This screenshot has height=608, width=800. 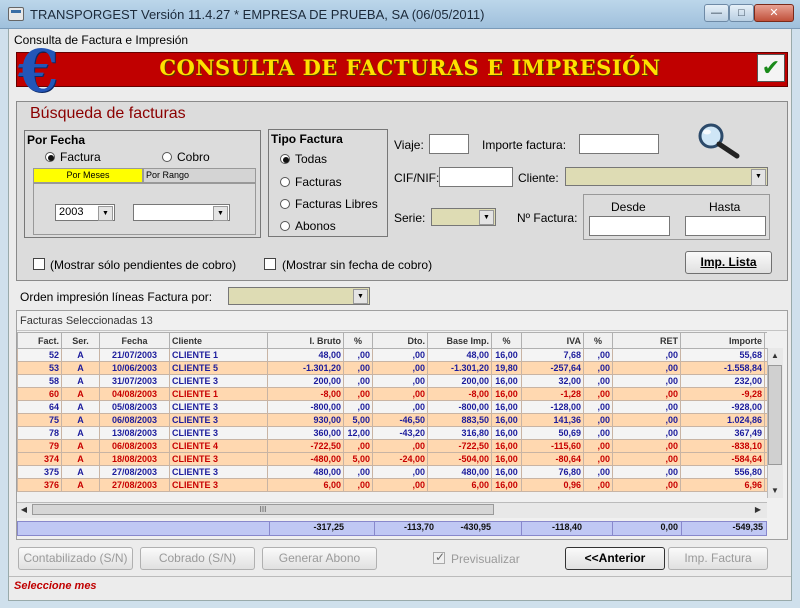 I want to click on orden-select: ▼, so click(x=299, y=296).